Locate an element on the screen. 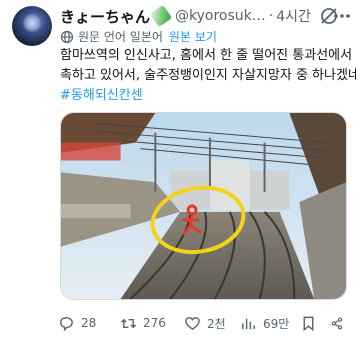 This screenshot has width=360, height=338. syringe-emoji-icon is located at coordinates (161, 16).